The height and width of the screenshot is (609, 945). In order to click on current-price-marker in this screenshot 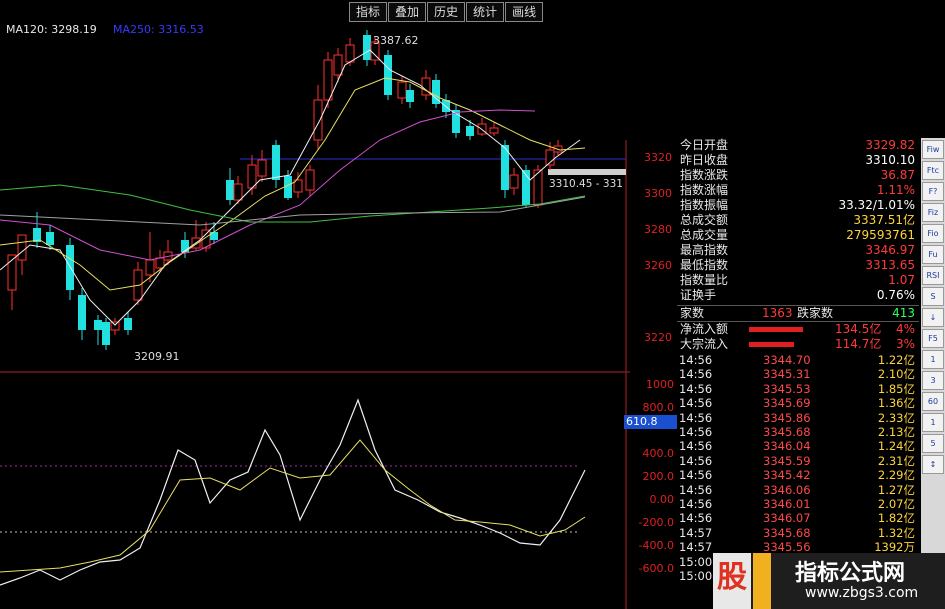, I will do `click(587, 172)`.